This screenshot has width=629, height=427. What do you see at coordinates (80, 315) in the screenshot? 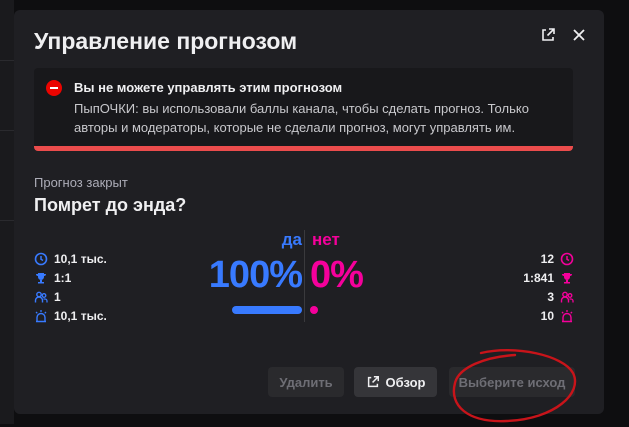
I see `yes-top-bet: 10,1 тыс.` at bounding box center [80, 315].